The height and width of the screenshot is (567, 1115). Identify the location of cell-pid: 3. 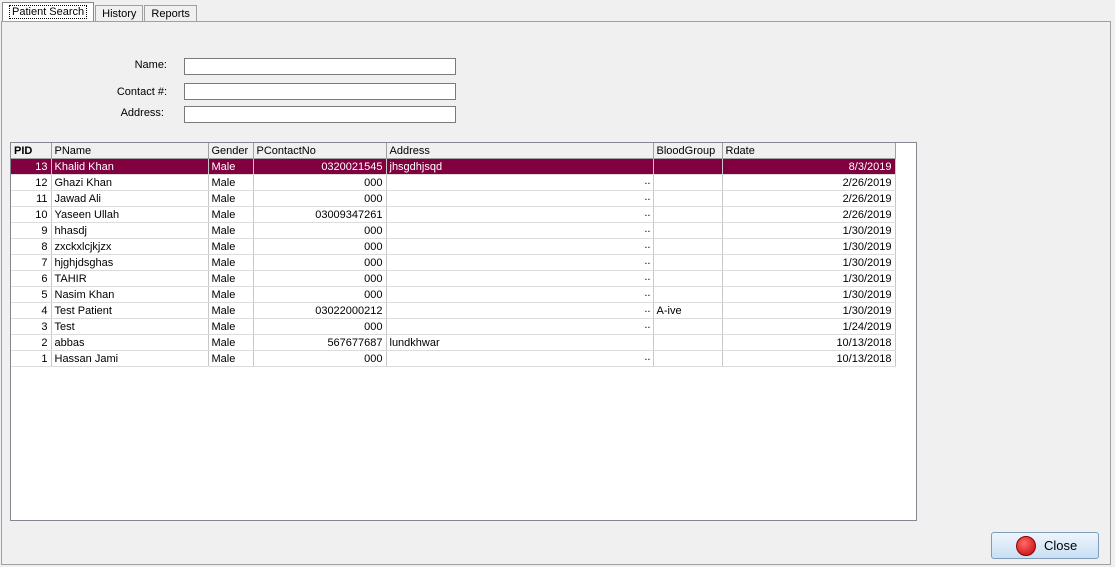
(31, 326).